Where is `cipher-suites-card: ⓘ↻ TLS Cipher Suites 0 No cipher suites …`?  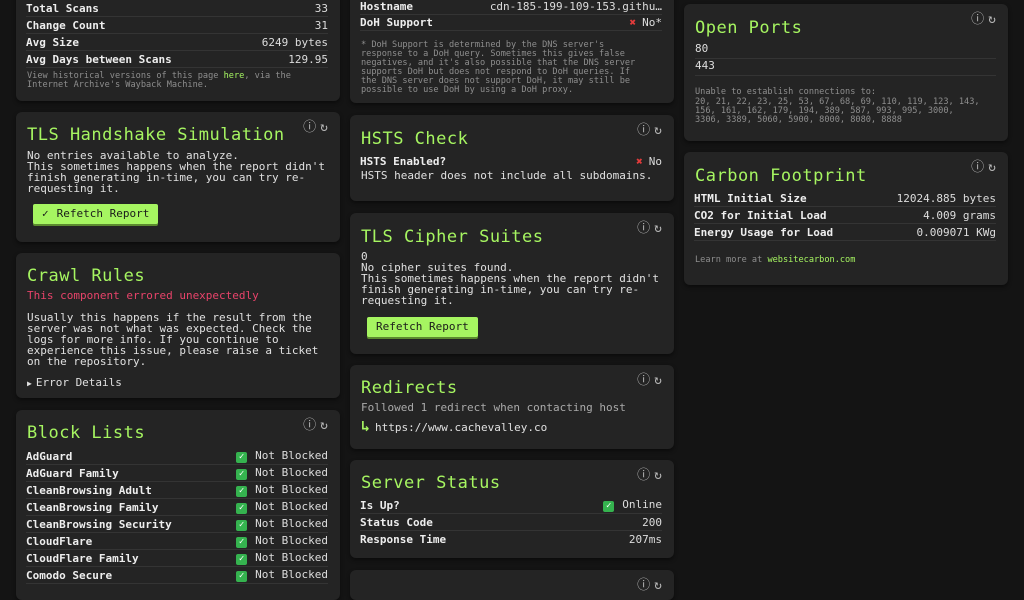
cipher-suites-card: ⓘ↻ TLS Cipher Suites 0 No cipher suites … is located at coordinates (512, 283).